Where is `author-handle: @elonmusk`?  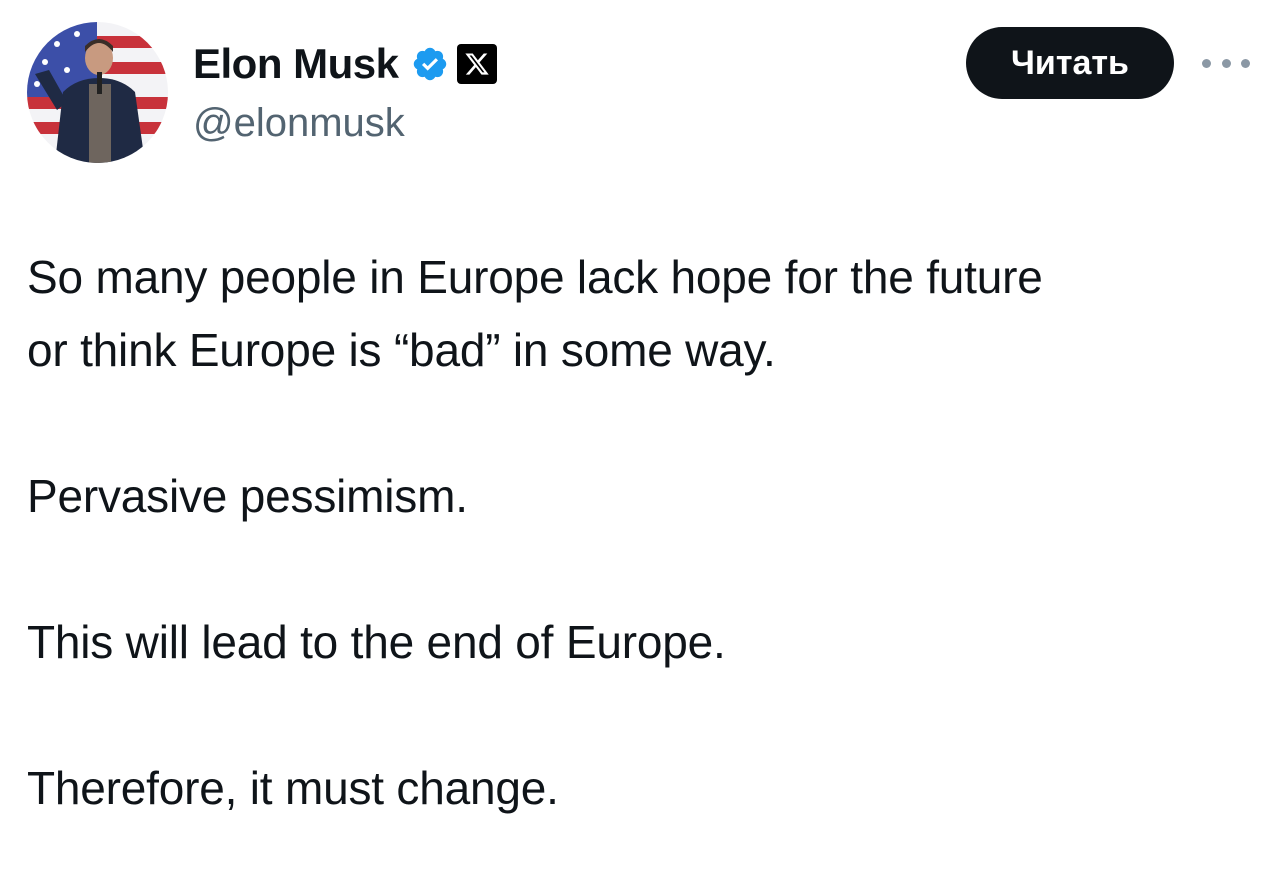 author-handle: @elonmusk is located at coordinates (299, 123).